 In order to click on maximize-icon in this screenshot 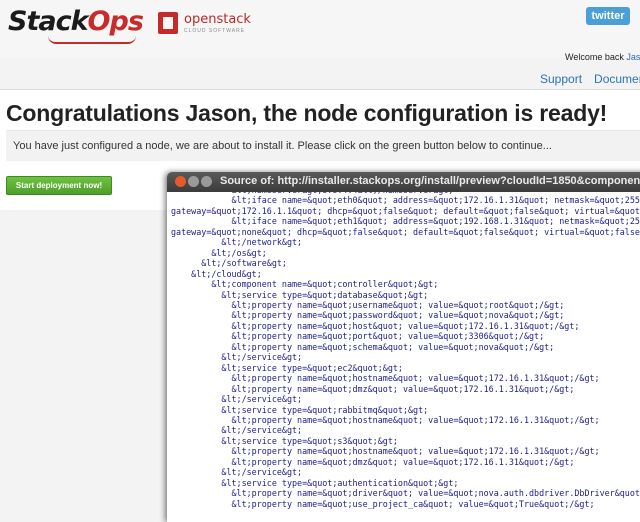, I will do `click(206, 181)`.